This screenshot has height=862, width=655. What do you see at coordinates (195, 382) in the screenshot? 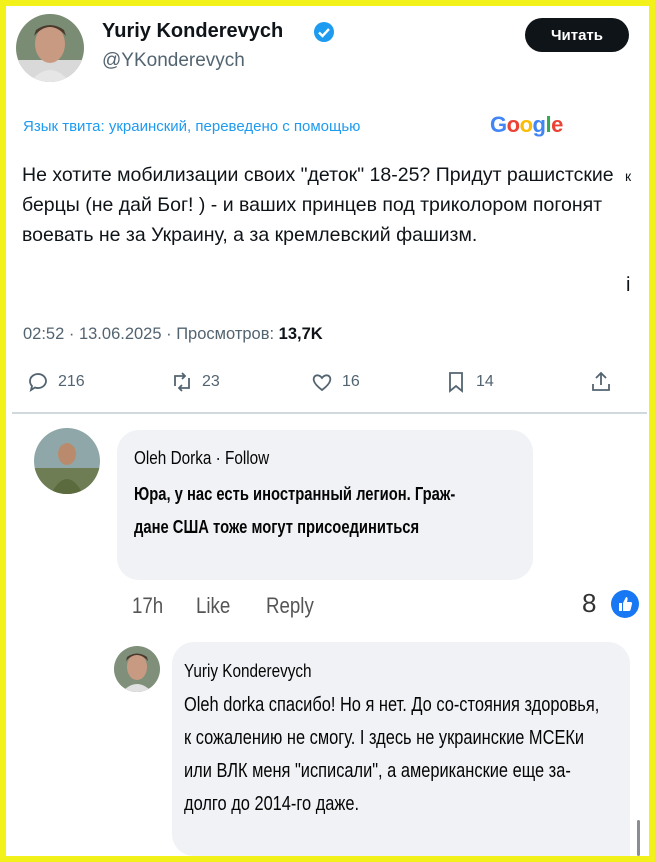
I see `retweet-action: 23` at bounding box center [195, 382].